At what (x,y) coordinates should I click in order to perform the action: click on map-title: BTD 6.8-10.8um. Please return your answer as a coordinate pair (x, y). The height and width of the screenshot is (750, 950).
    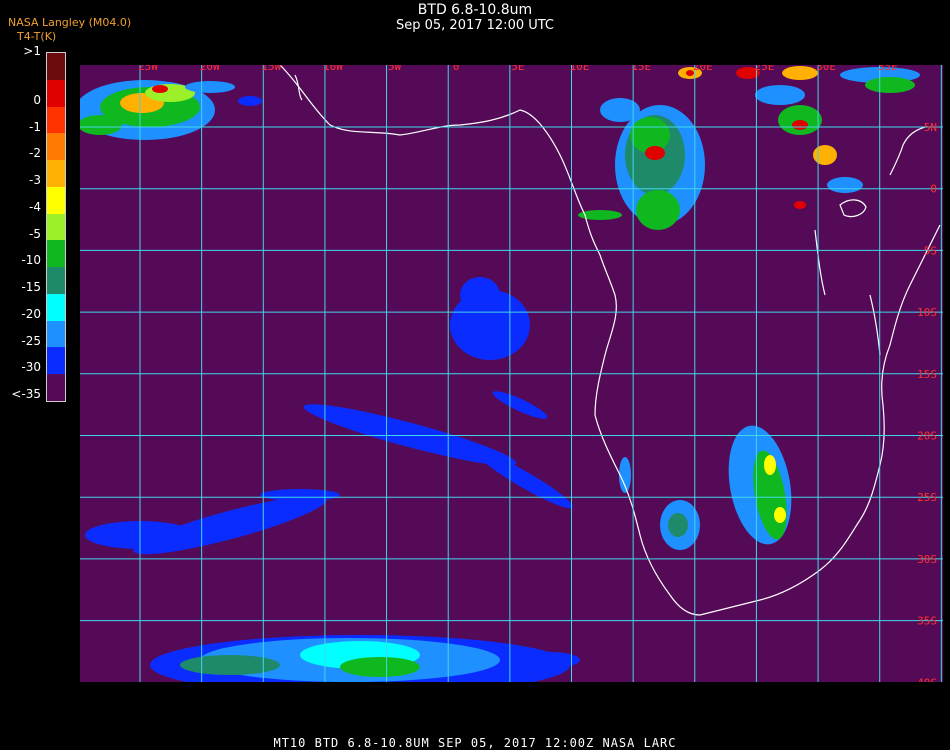
    Looking at the image, I should click on (475, 10).